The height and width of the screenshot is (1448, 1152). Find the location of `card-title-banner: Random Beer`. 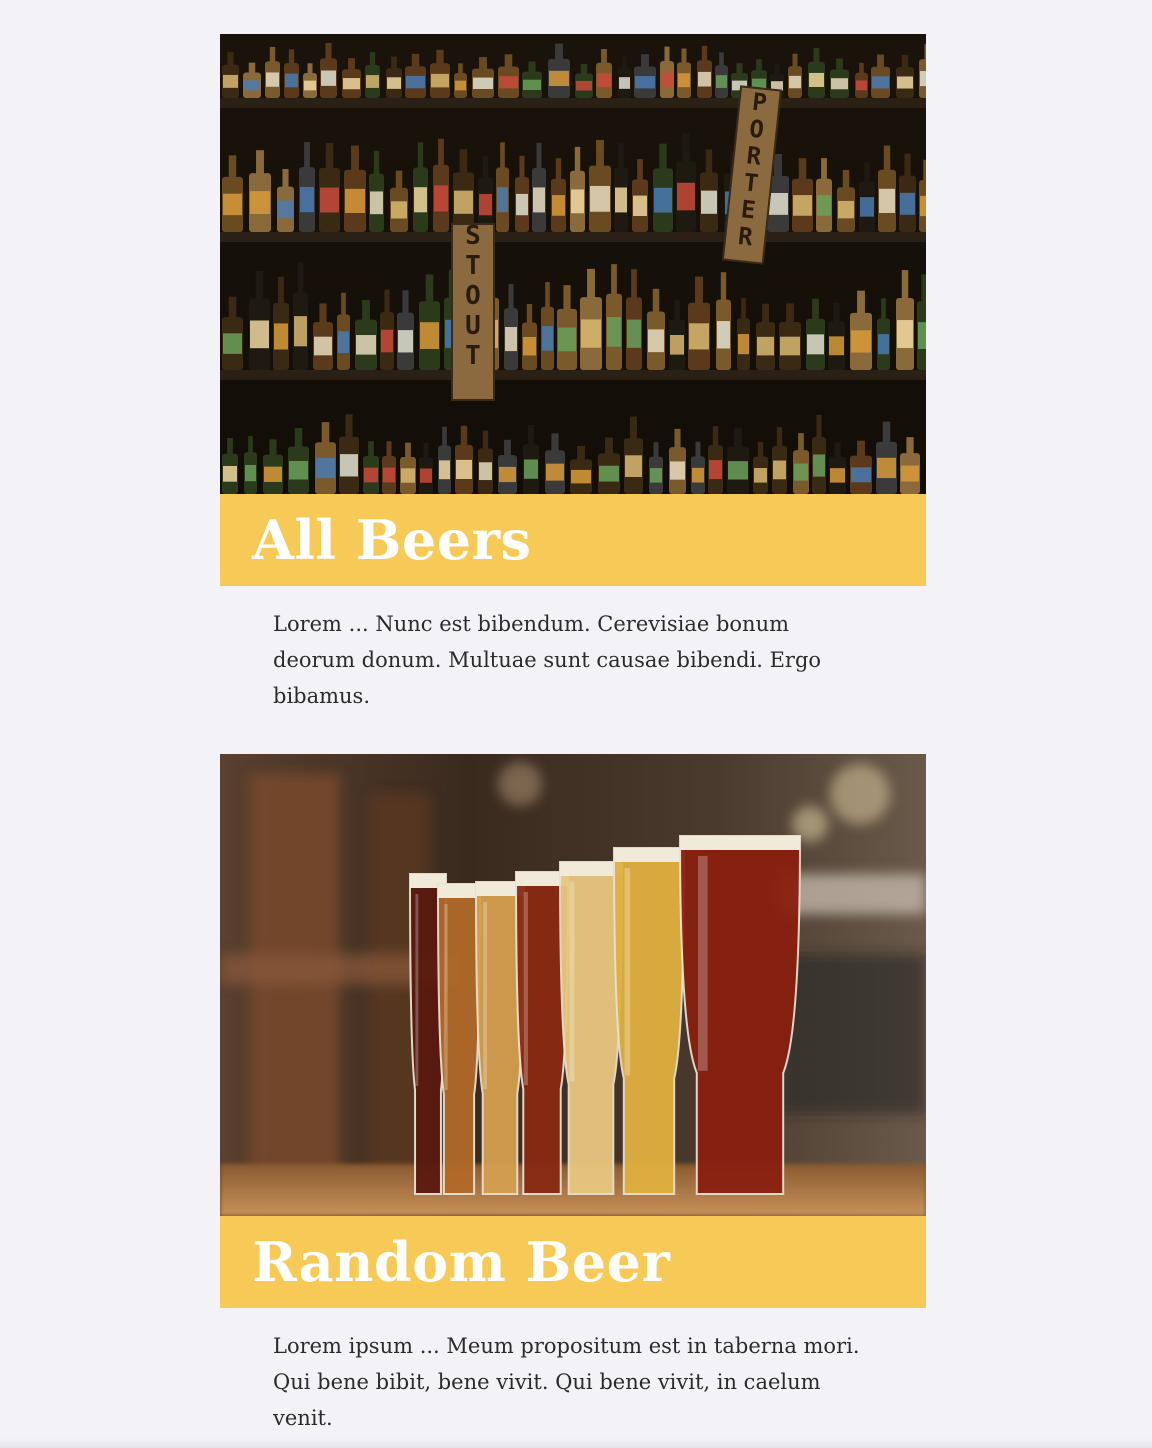

card-title-banner: Random Beer is located at coordinates (573, 1262).